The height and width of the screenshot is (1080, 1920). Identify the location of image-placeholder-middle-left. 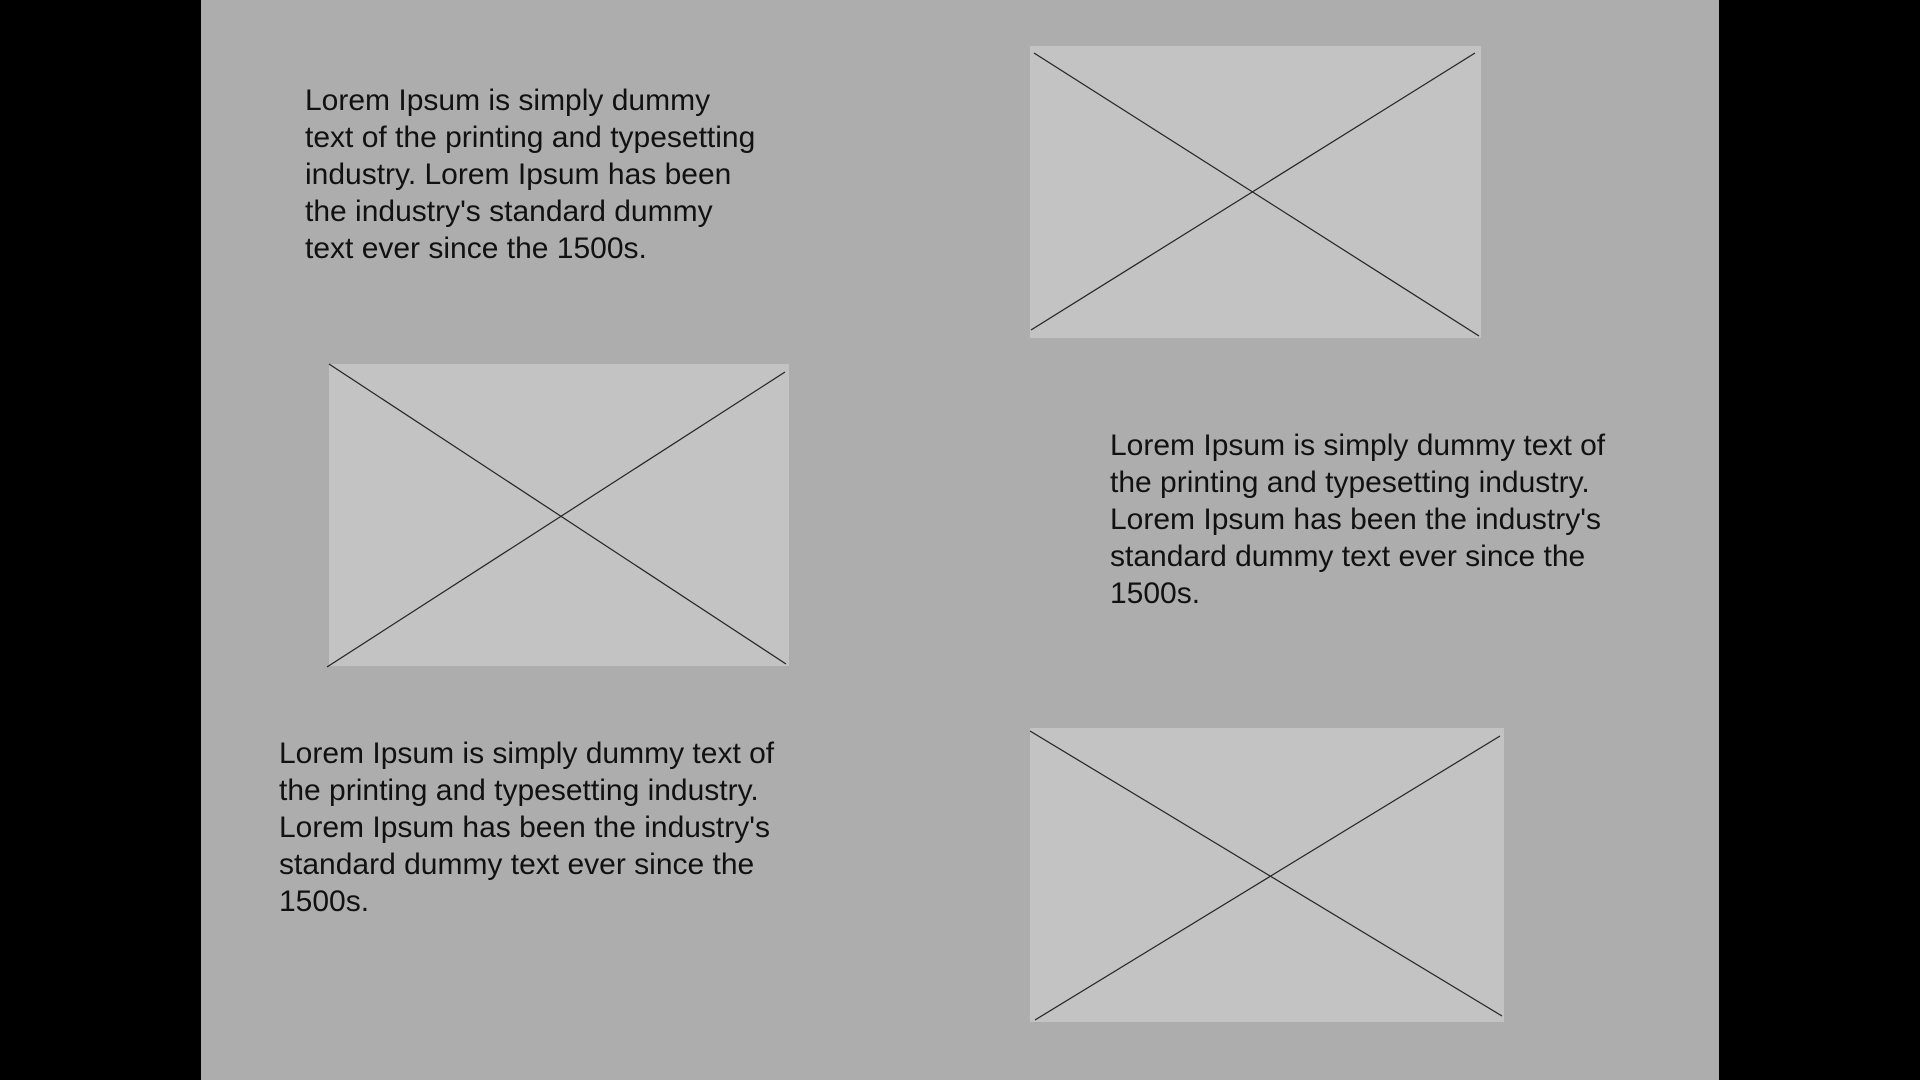
(557, 515).